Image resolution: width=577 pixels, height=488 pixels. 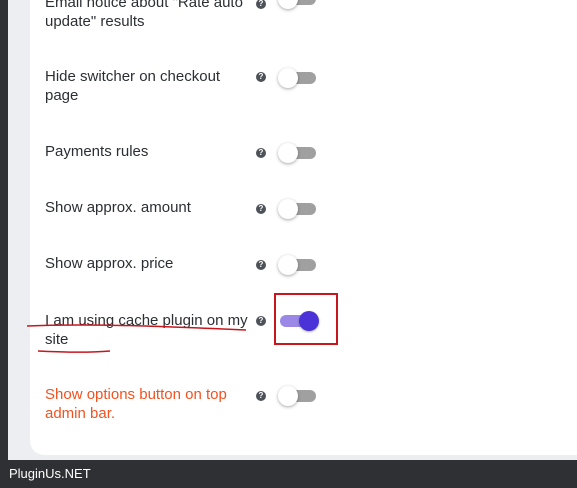 I want to click on footer-brand-text: PluginUs.NET, so click(x=50, y=473).